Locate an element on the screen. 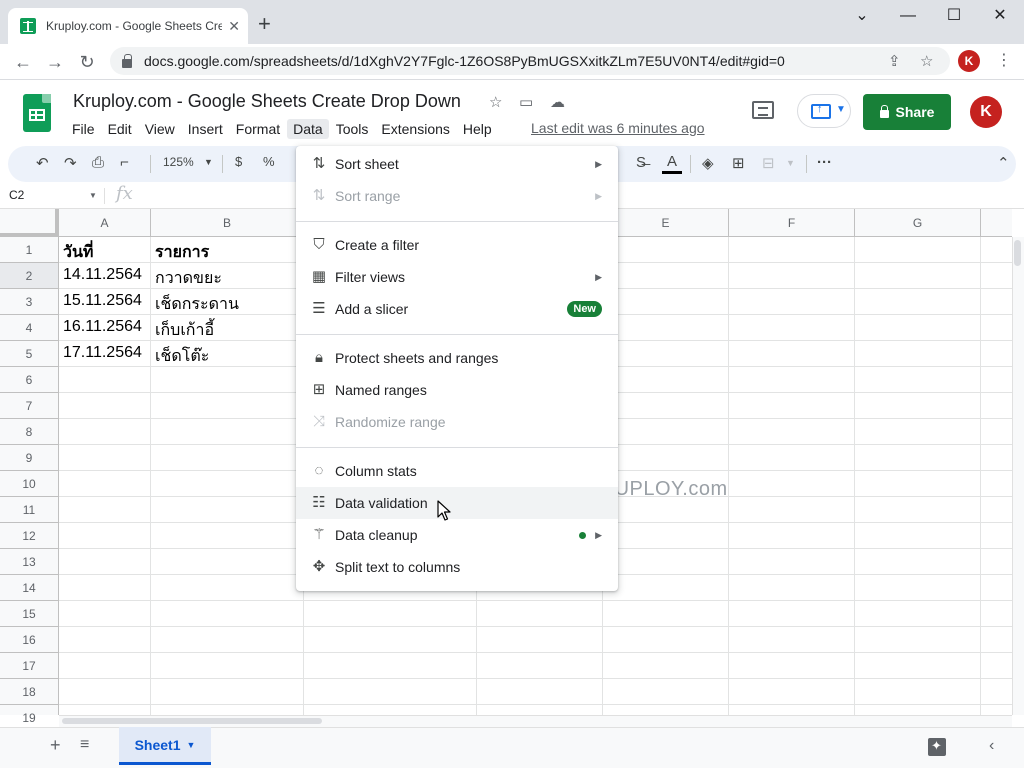  cell-a4: 16.11.2564 is located at coordinates (102, 327).